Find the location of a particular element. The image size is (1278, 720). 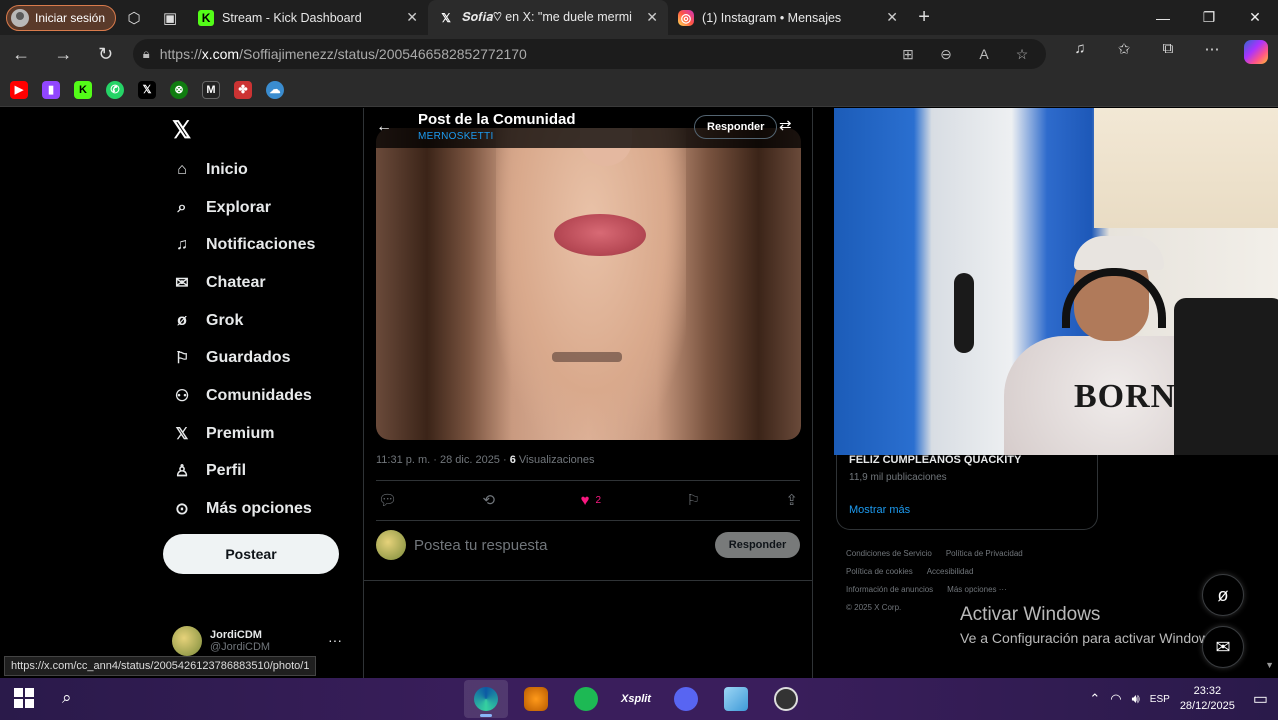

footer-link: Más opciones ··· is located at coordinates (977, 589).